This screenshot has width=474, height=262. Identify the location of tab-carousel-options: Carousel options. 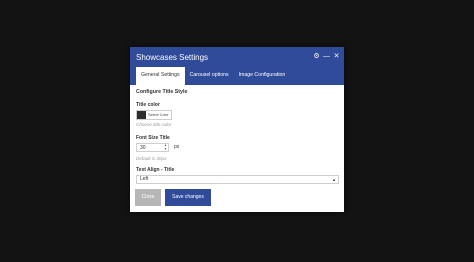
(209, 75).